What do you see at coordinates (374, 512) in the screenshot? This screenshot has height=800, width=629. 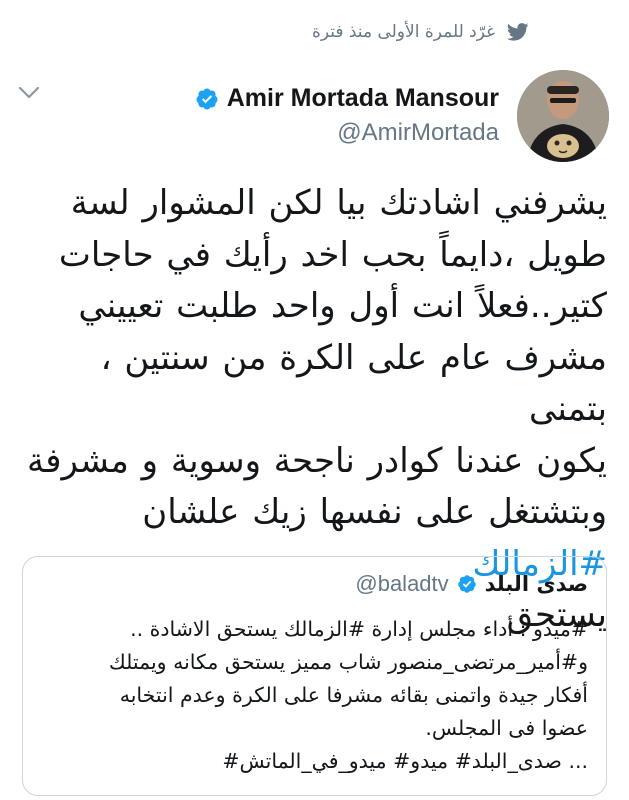 I see `tweet-line-text: وبتشتغل على نفسها زيك علشان` at bounding box center [374, 512].